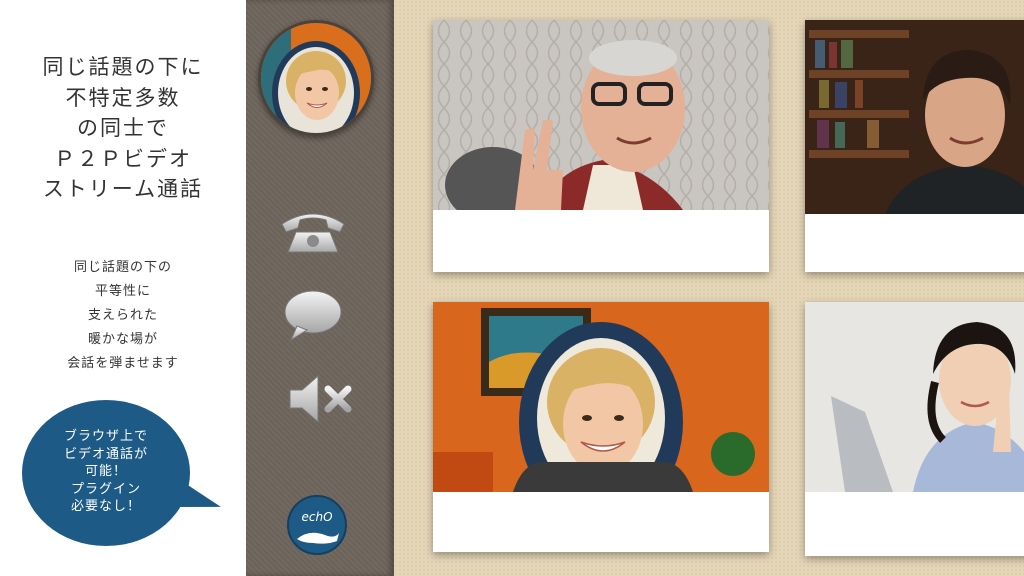 The image size is (1024, 576). Describe the element at coordinates (123, 315) in the screenshot. I see `promo-subline: 同じ話題の下の 平等性に 支えられた 暖かな場が 会話を弾ませます` at that location.